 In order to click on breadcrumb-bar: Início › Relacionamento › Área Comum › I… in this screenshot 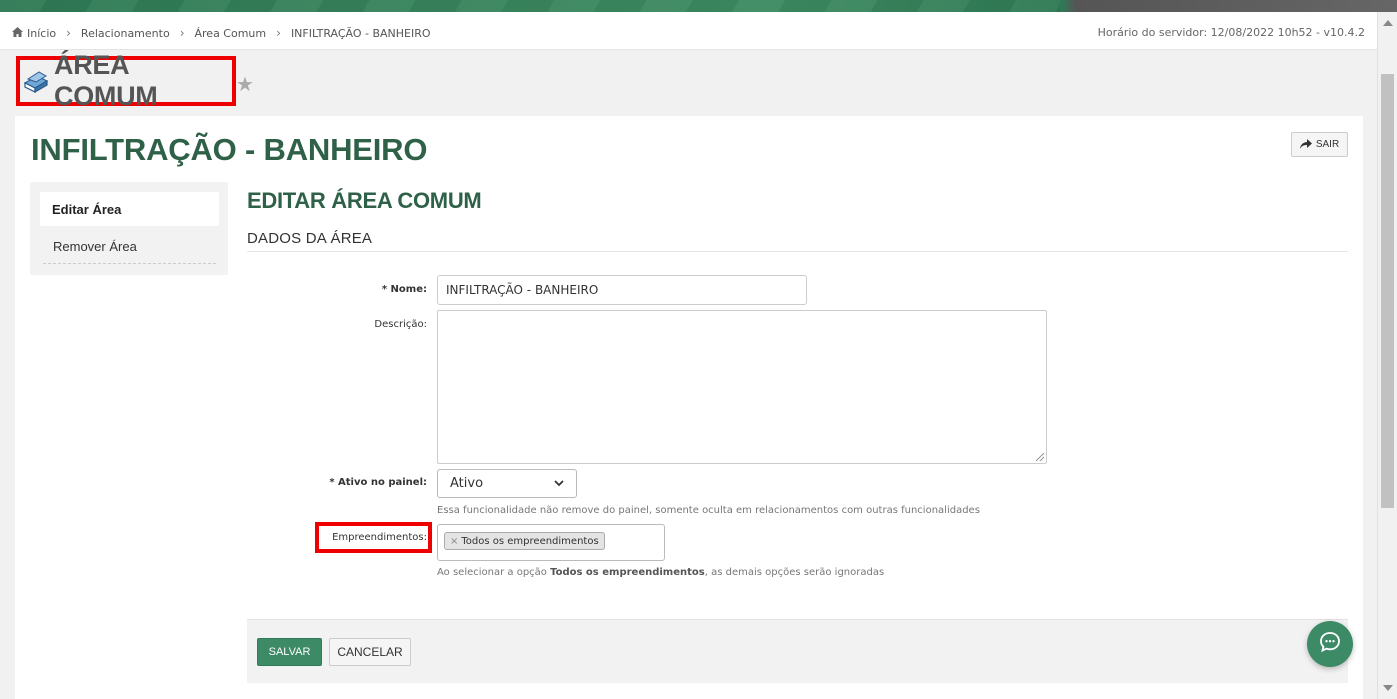, I will do `click(688, 31)`.